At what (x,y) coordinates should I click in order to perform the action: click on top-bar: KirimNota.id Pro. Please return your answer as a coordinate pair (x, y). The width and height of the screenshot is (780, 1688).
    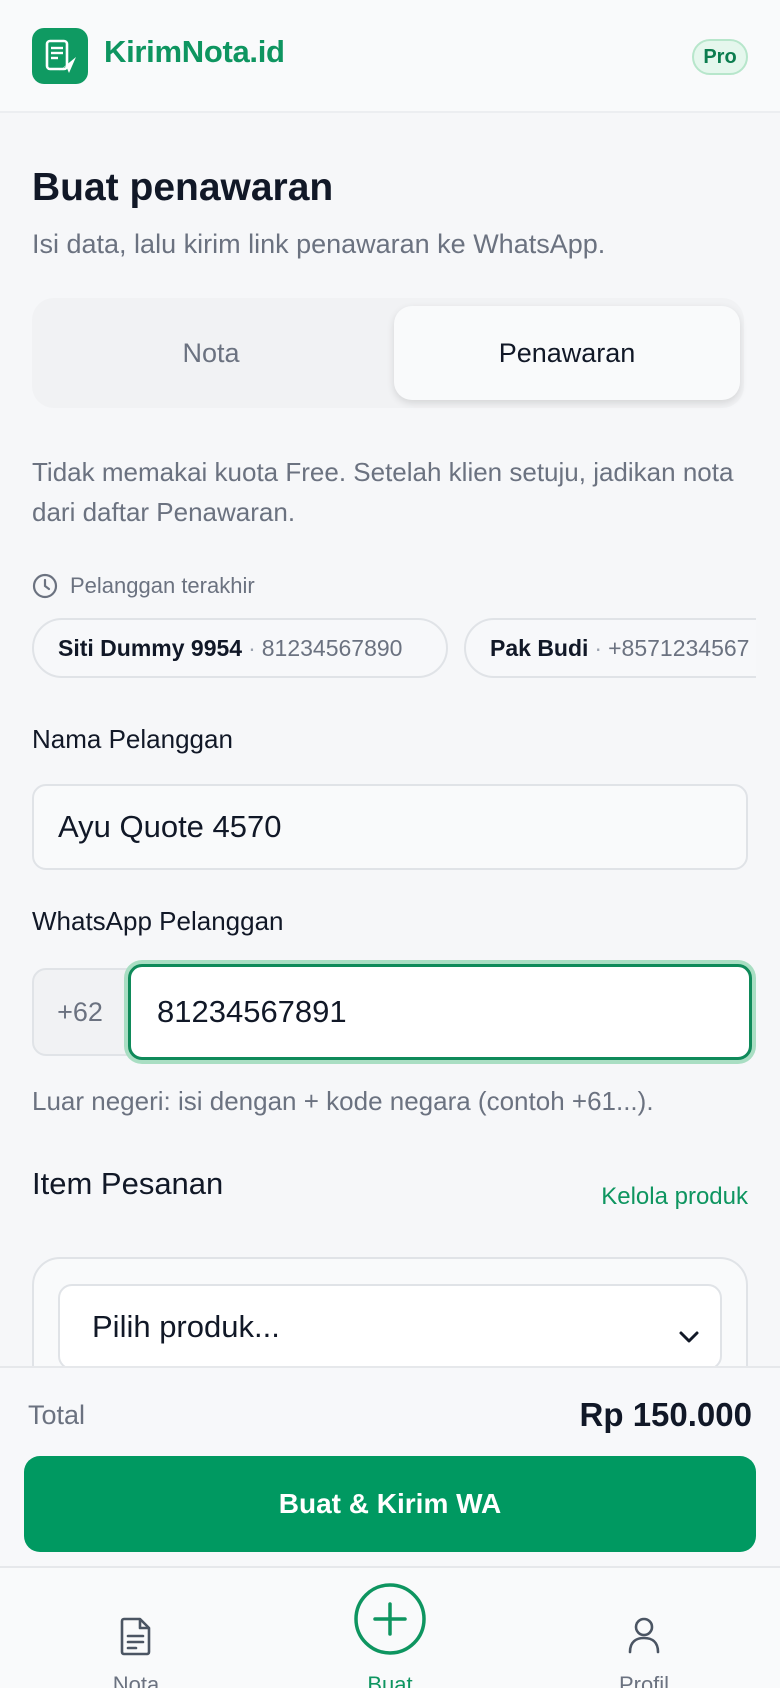
    Looking at the image, I should click on (390, 56).